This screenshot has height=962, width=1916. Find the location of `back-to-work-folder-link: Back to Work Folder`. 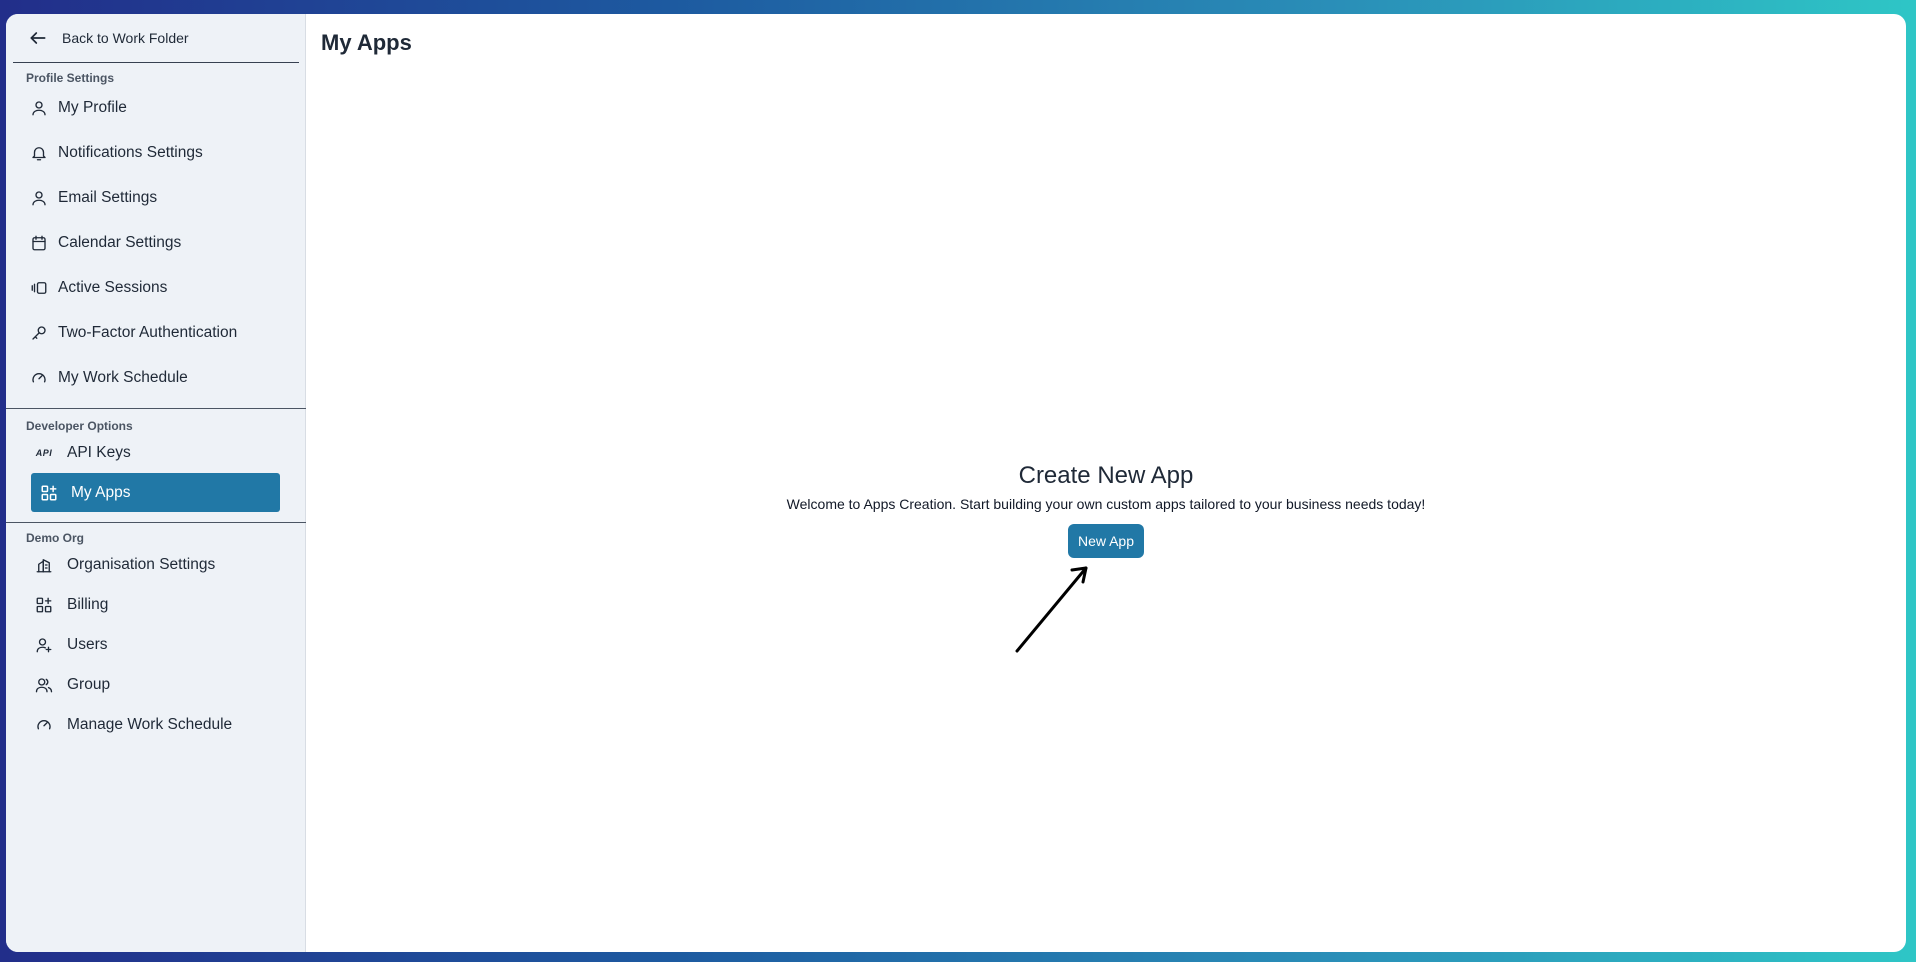

back-to-work-folder-link: Back to Work Folder is located at coordinates (155, 38).